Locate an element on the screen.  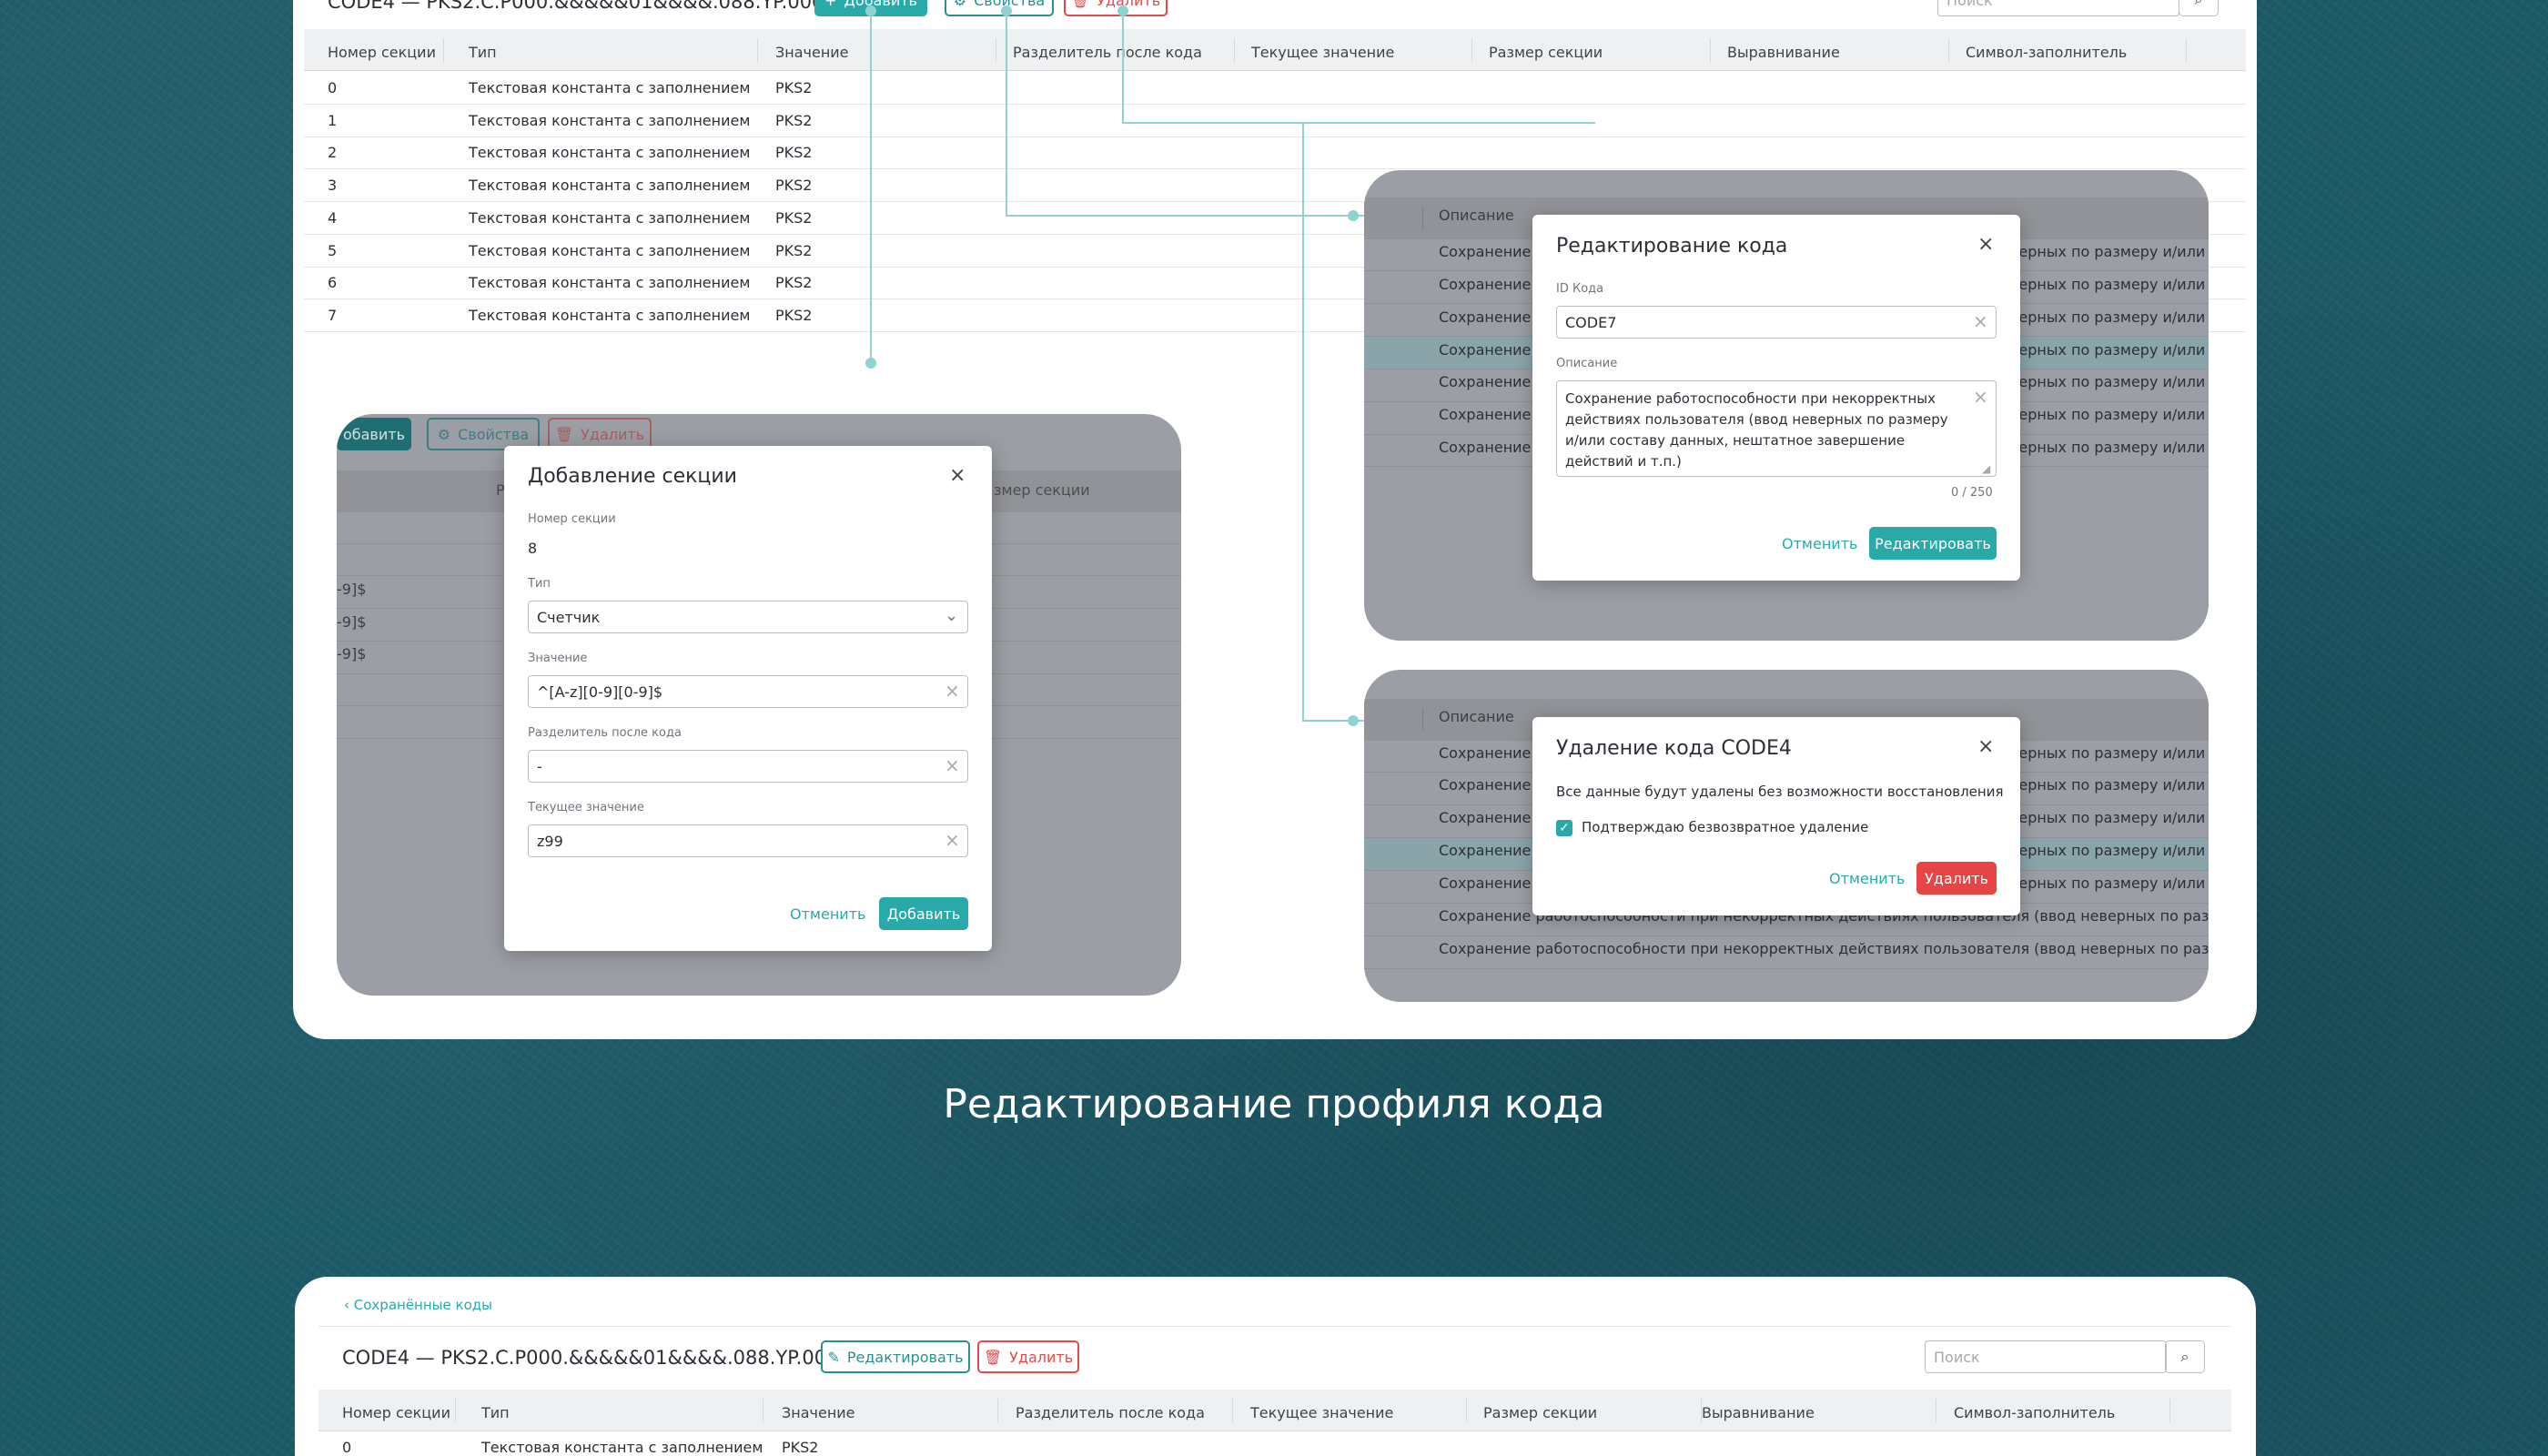
row-number: 1 is located at coordinates (333, 121).